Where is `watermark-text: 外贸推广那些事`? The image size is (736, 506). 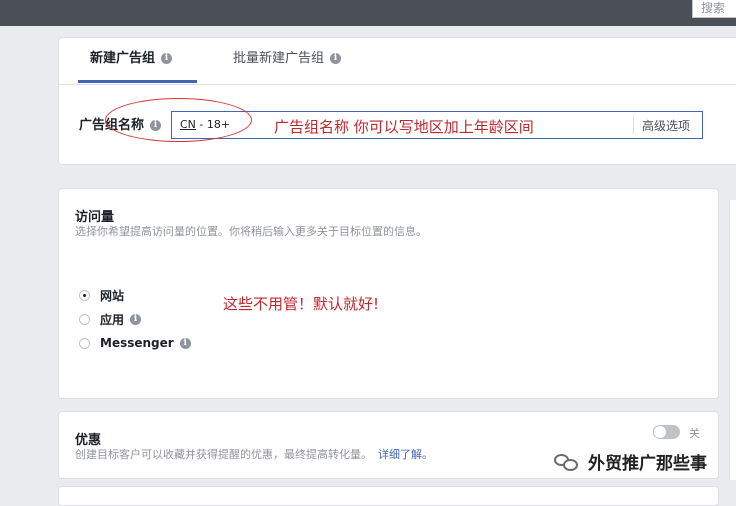
watermark-text: 外贸推广那些事 is located at coordinates (647, 464).